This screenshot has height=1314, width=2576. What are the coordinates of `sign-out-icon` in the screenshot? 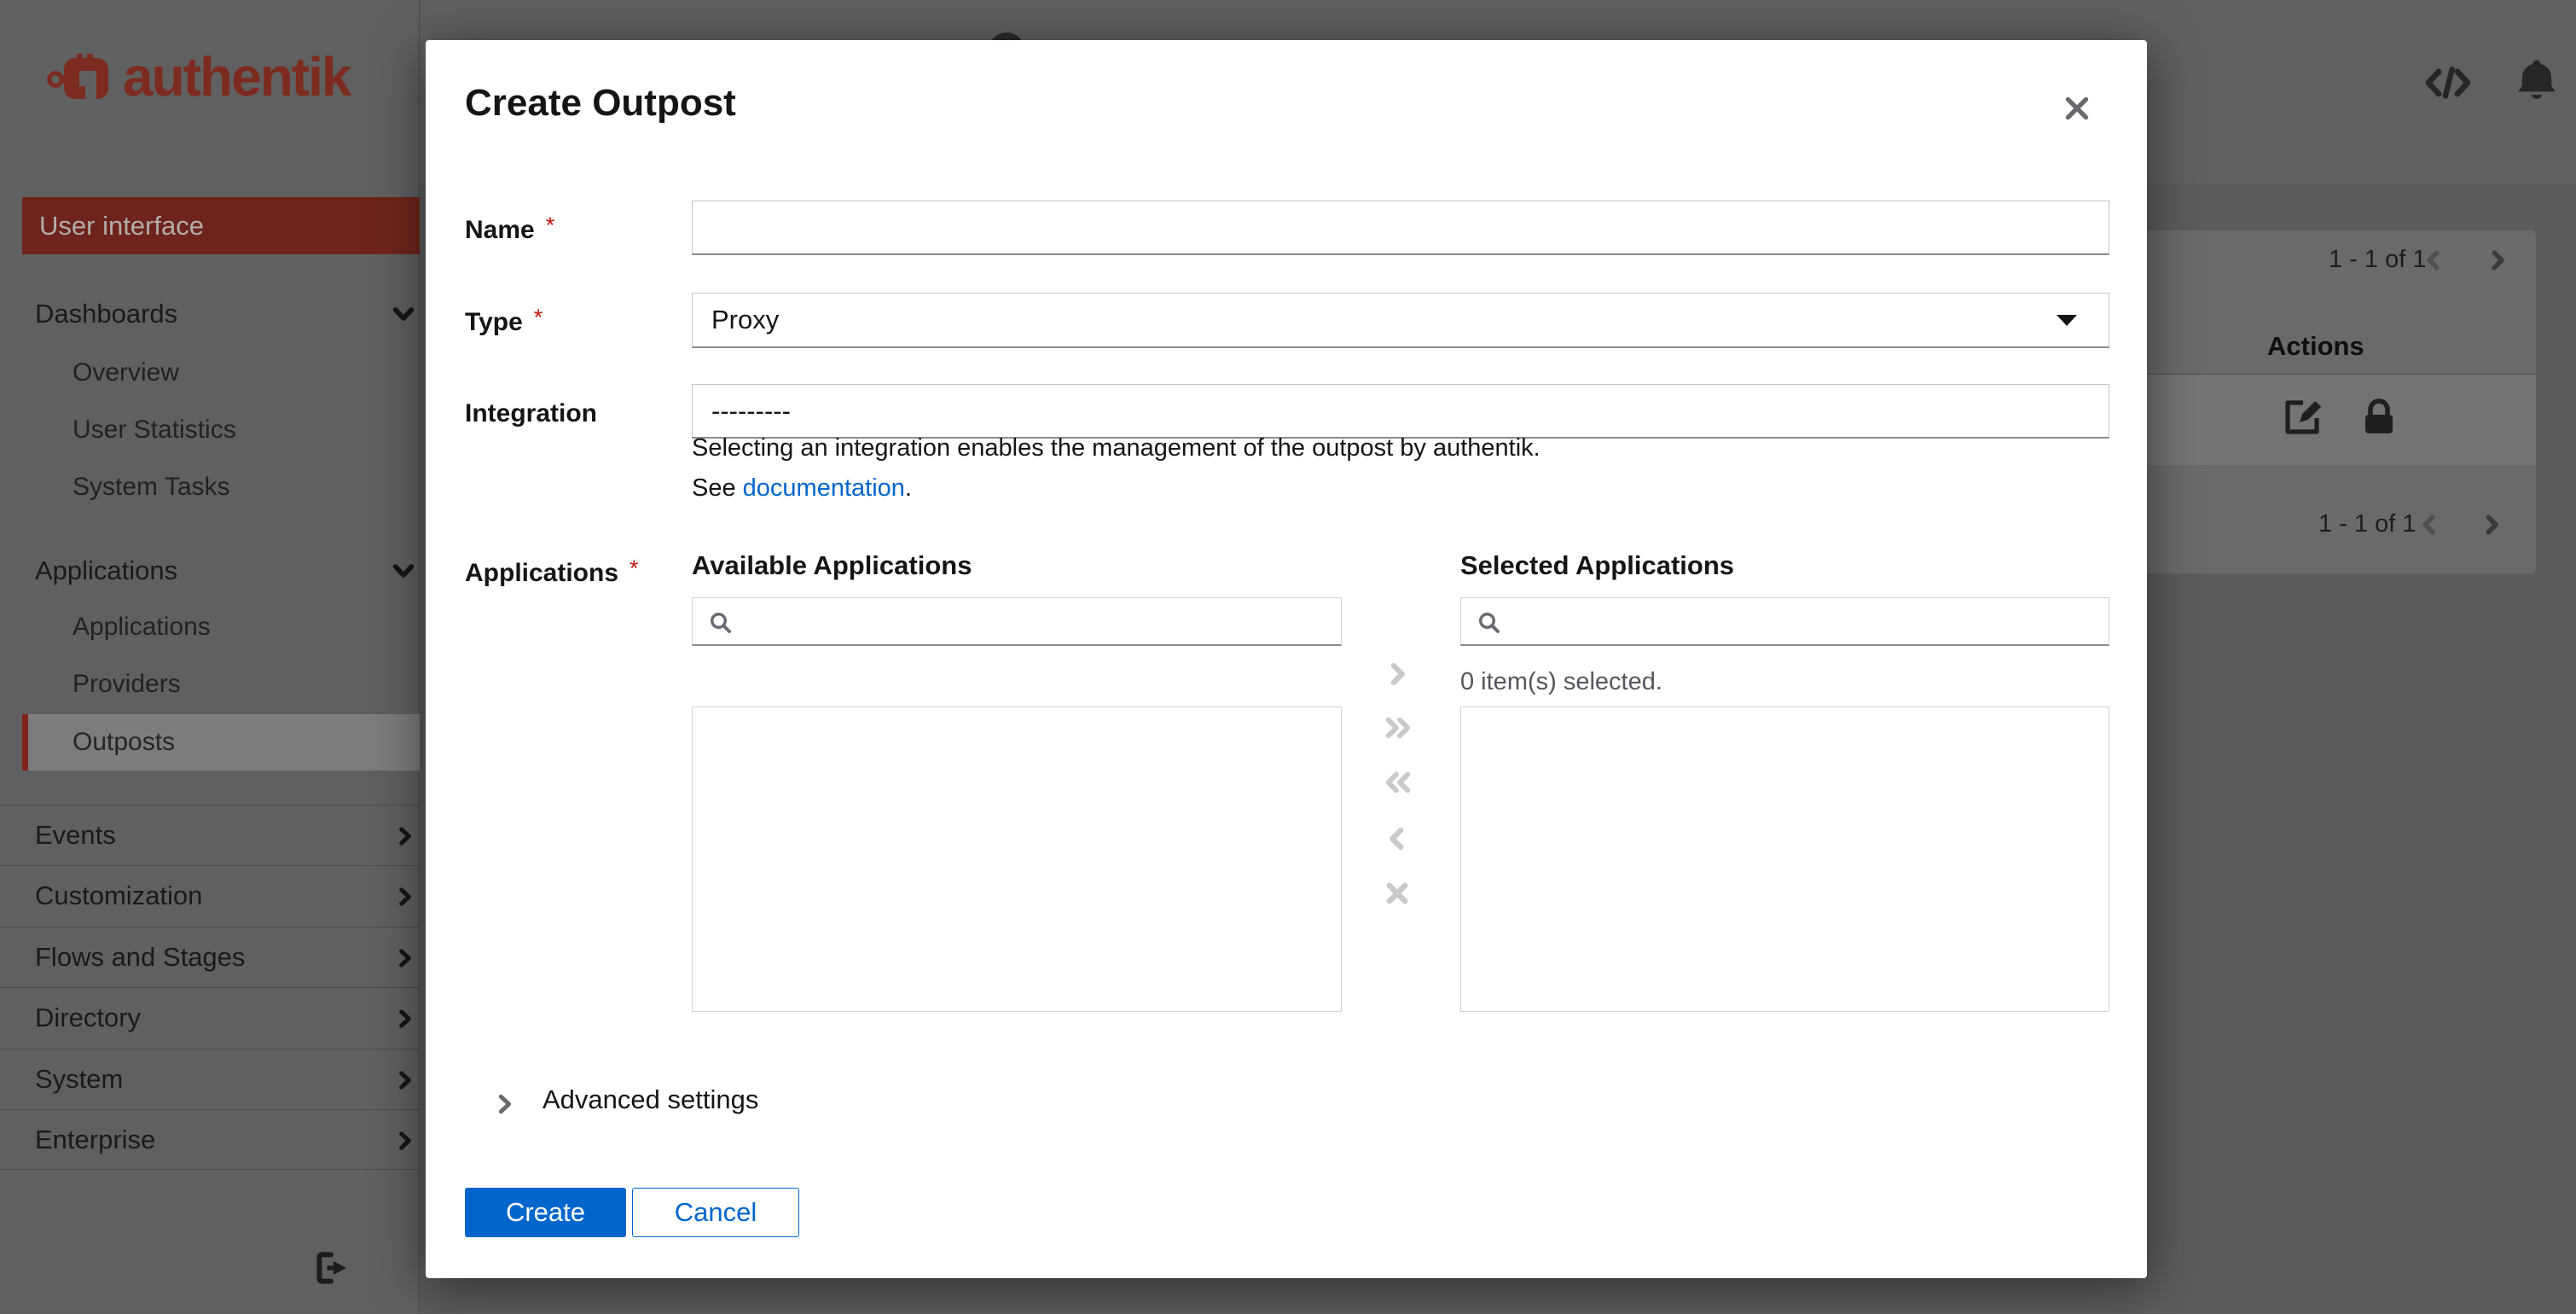 It's located at (332, 1268).